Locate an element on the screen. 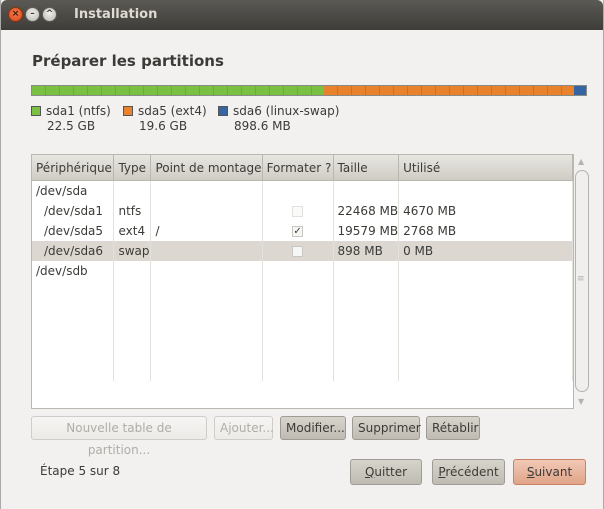 The height and width of the screenshot is (509, 604). table-scrollbar: ▲ ≡ ▼ is located at coordinates (582, 281).